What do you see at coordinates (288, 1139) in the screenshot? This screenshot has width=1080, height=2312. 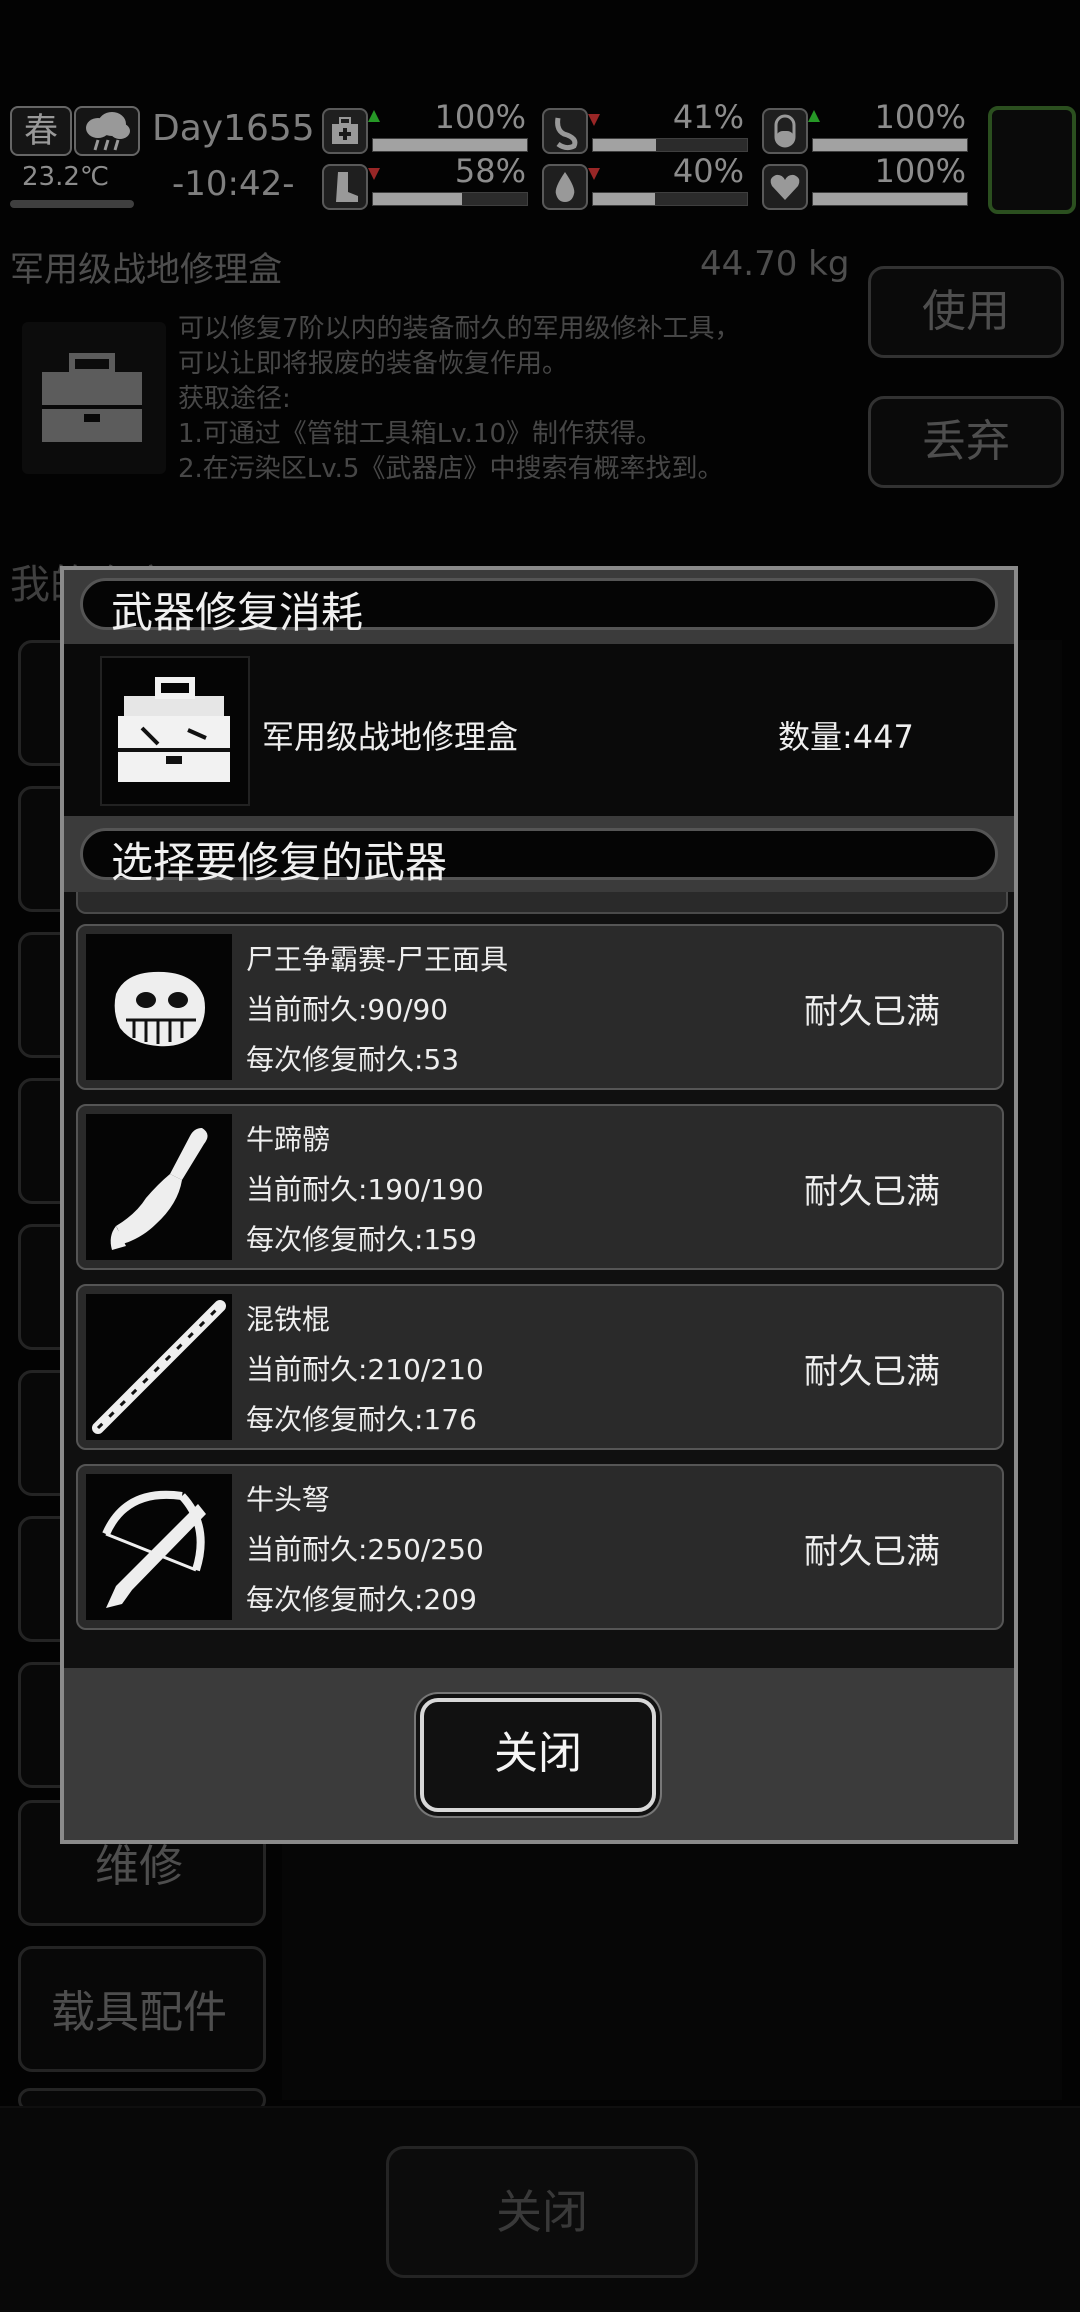 I see `weapon-name: 牛蹄髈` at bounding box center [288, 1139].